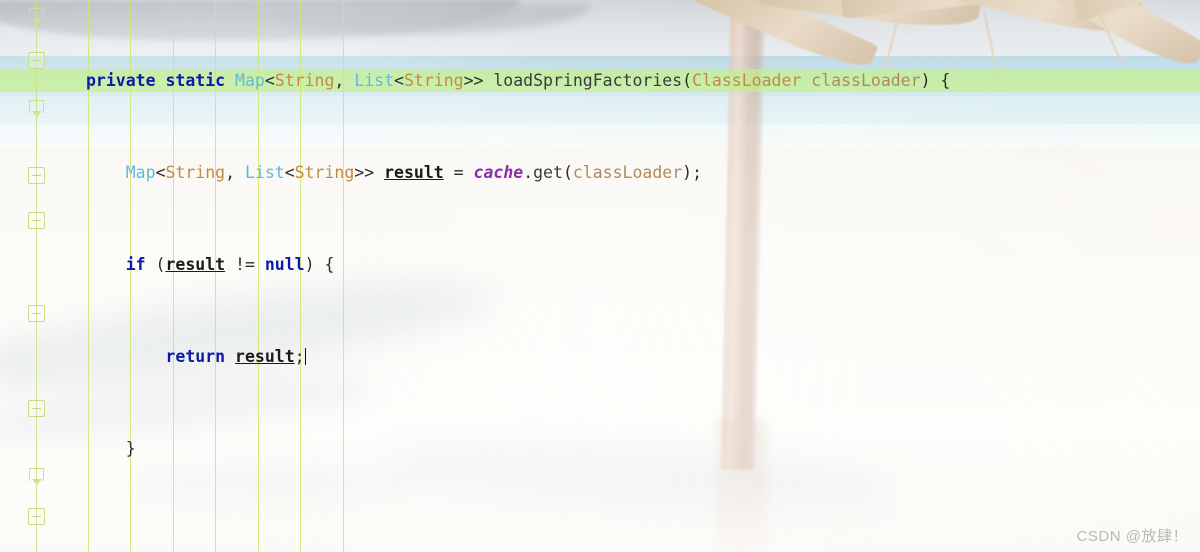 This screenshot has height=552, width=1200. I want to click on csdn-watermark: CSDN @放肆！, so click(1132, 536).